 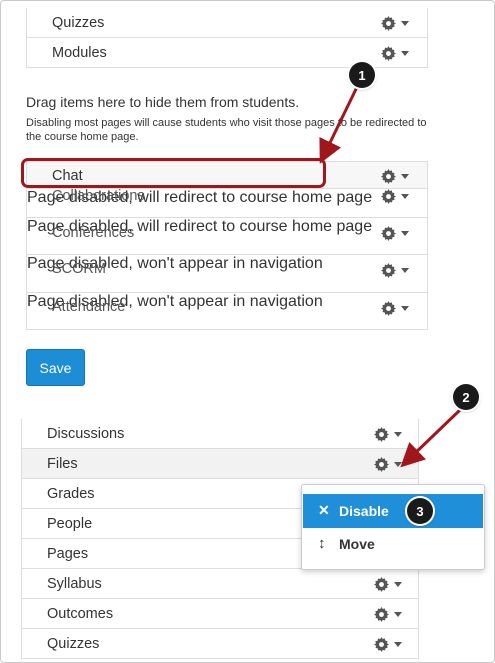 What do you see at coordinates (357, 544) in the screenshot?
I see `menu-item-label: Move` at bounding box center [357, 544].